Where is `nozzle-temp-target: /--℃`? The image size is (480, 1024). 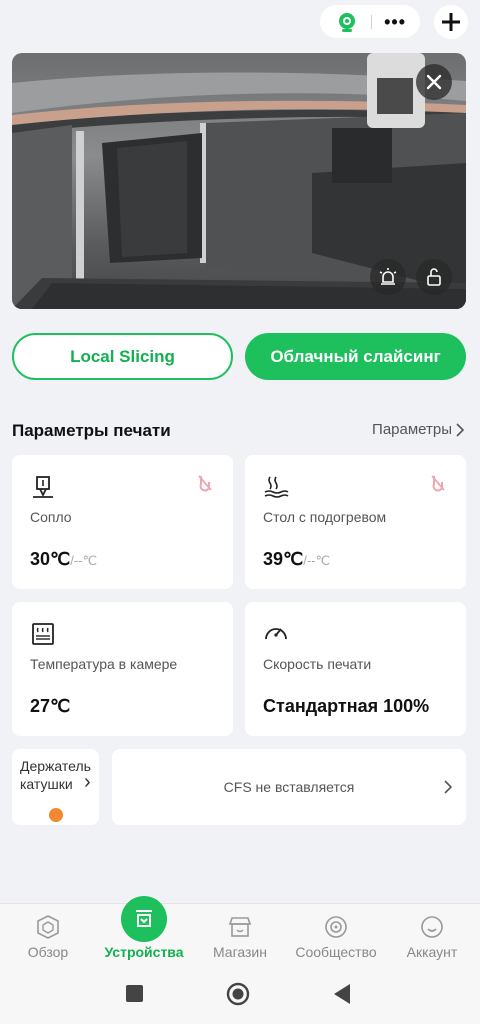
nozzle-temp-target: /--℃ is located at coordinates (84, 560).